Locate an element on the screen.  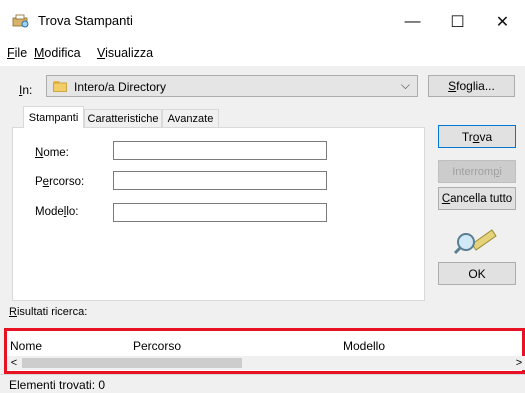
menu-file-mnemonic: F is located at coordinates (11, 53).